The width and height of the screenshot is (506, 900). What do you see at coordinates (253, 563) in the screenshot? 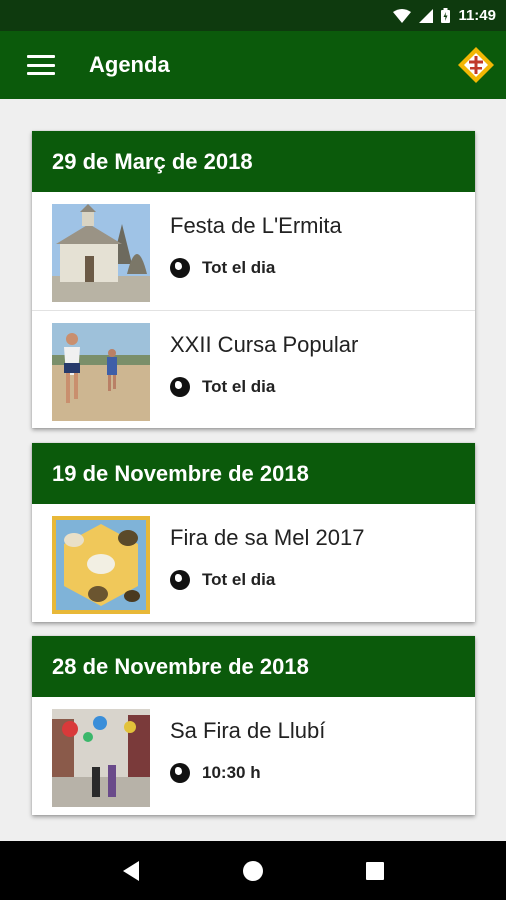
I see `event-item: Fira de sa Mel 2017 Tot el dia` at bounding box center [253, 563].